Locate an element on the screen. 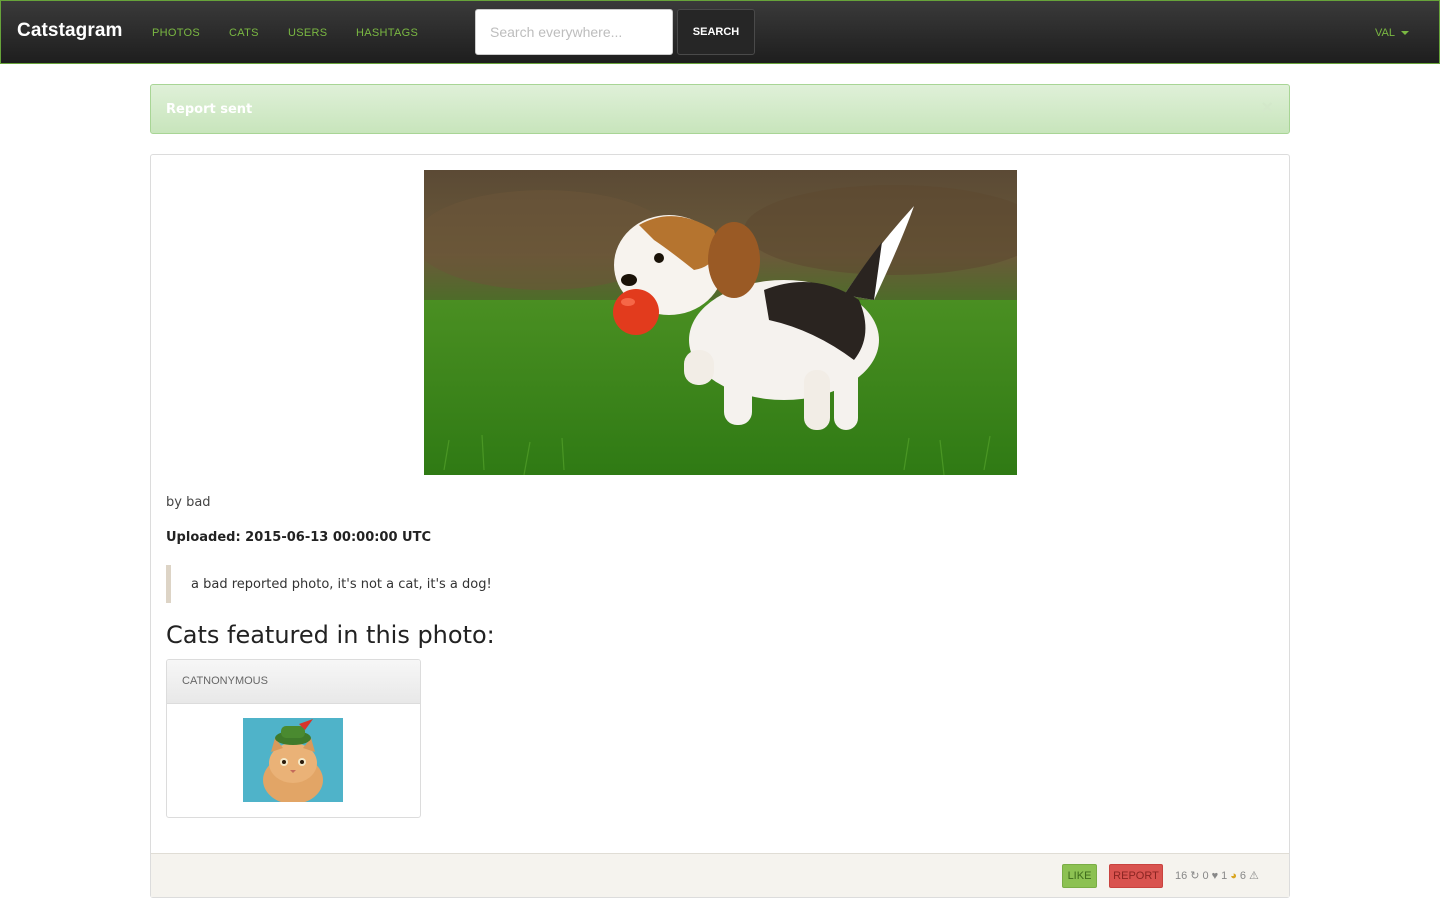  repost-icon: ↻ is located at coordinates (1195, 876).